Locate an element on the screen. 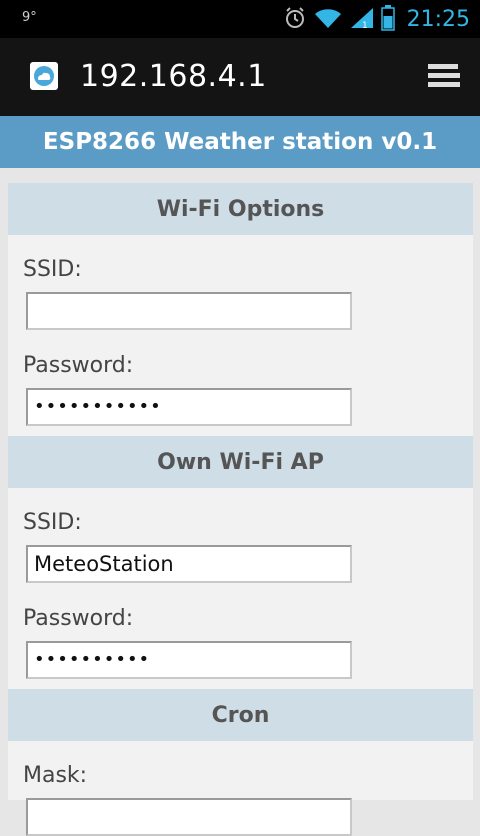  cron-mask-label: Mask: is located at coordinates (55, 775).